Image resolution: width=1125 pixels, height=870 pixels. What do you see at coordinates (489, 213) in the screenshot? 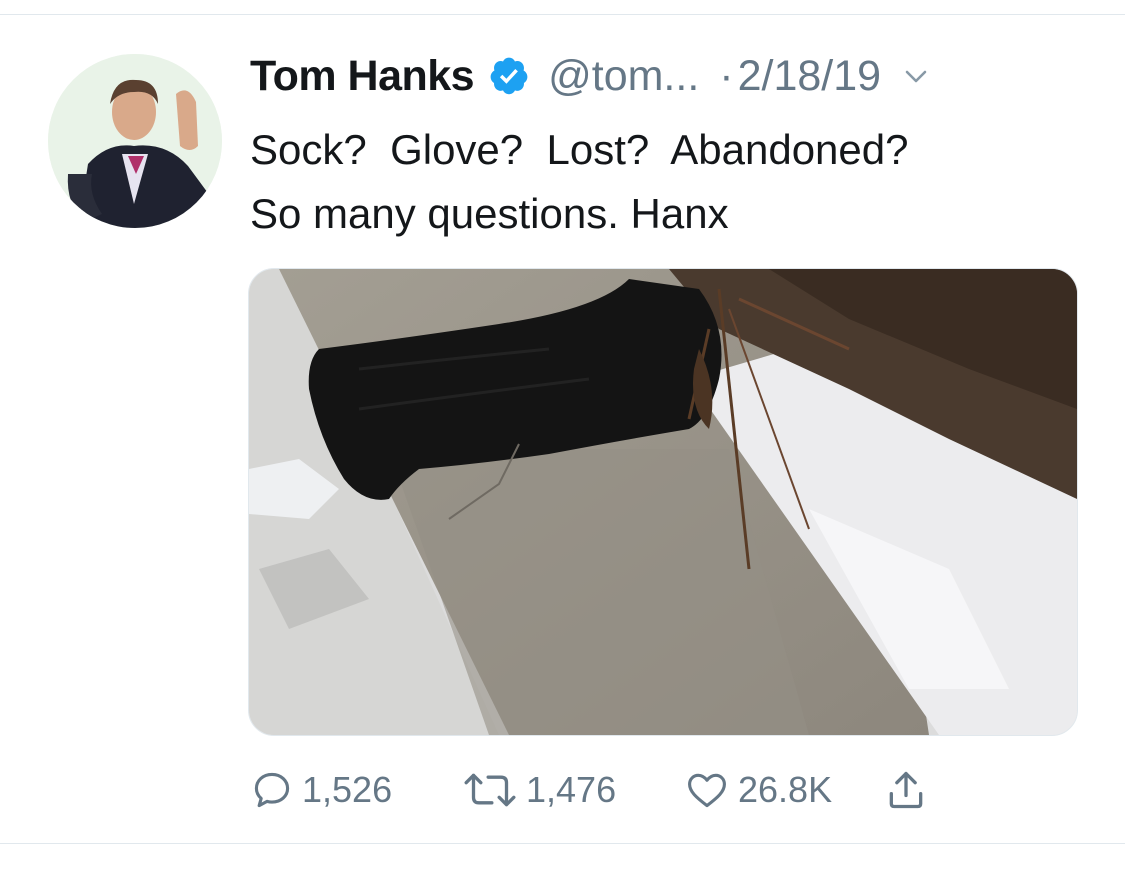
I see `tweet-text-line: So many questions. Hanx` at bounding box center [489, 213].